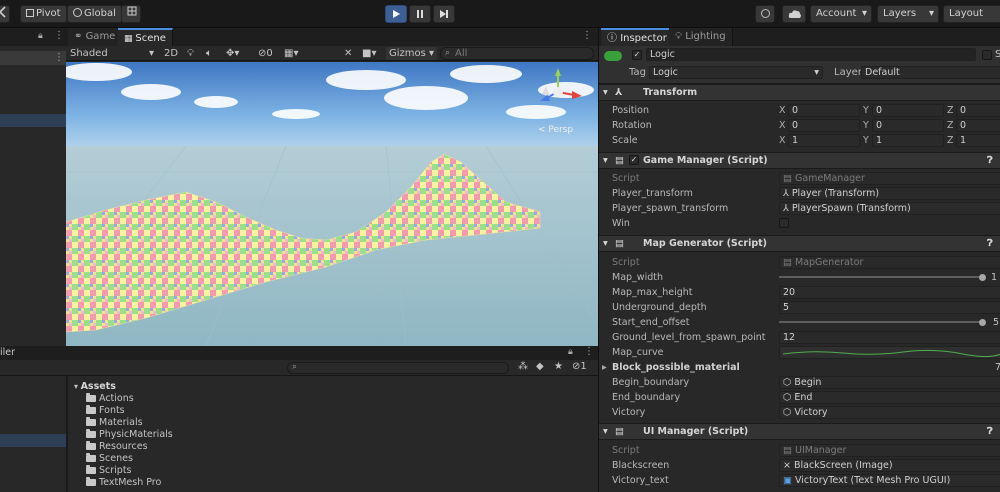 The width and height of the screenshot is (1000, 492). What do you see at coordinates (971, 14) in the screenshot?
I see `layout-dropdown: Layout` at bounding box center [971, 14].